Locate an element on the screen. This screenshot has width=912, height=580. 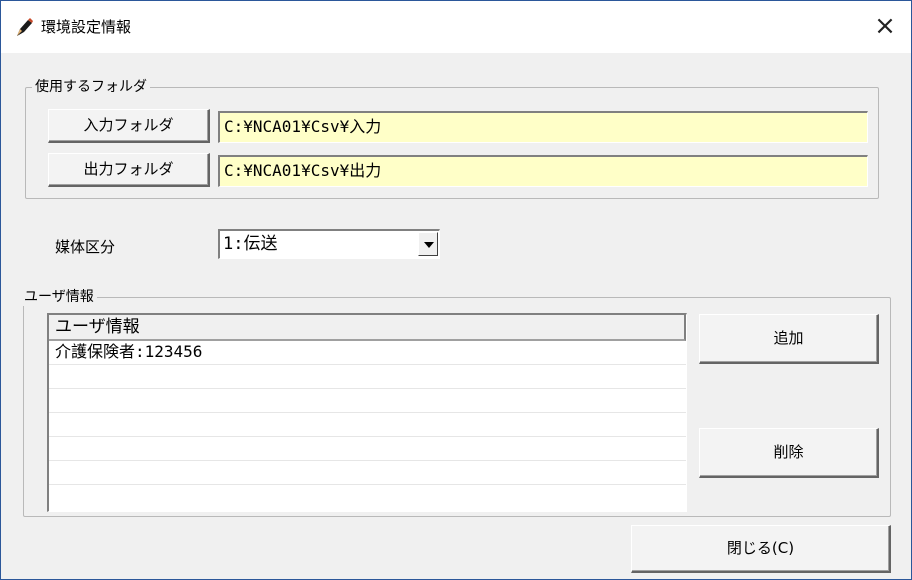
chevron-down-icon is located at coordinates (428, 244).